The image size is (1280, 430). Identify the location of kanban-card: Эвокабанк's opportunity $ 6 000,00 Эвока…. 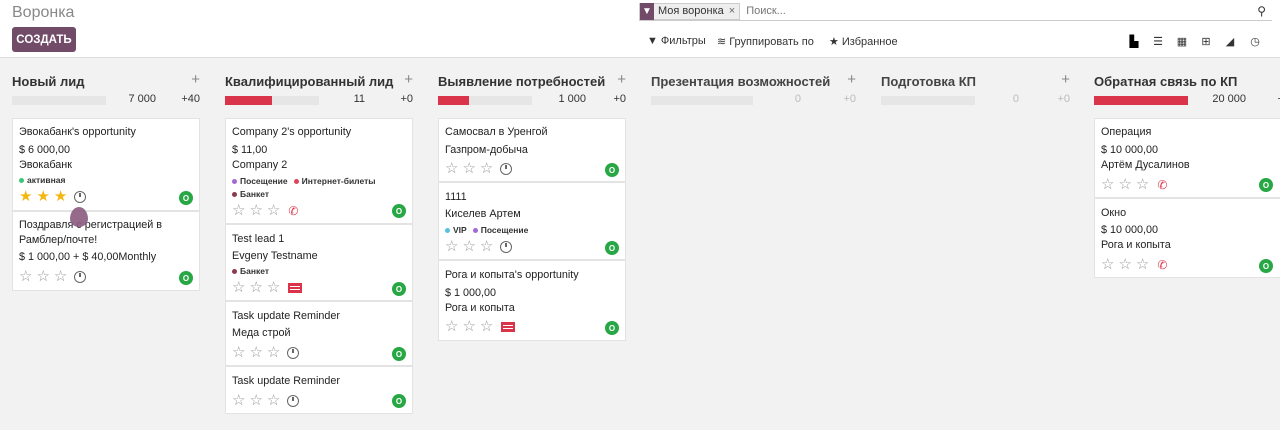
(106, 164).